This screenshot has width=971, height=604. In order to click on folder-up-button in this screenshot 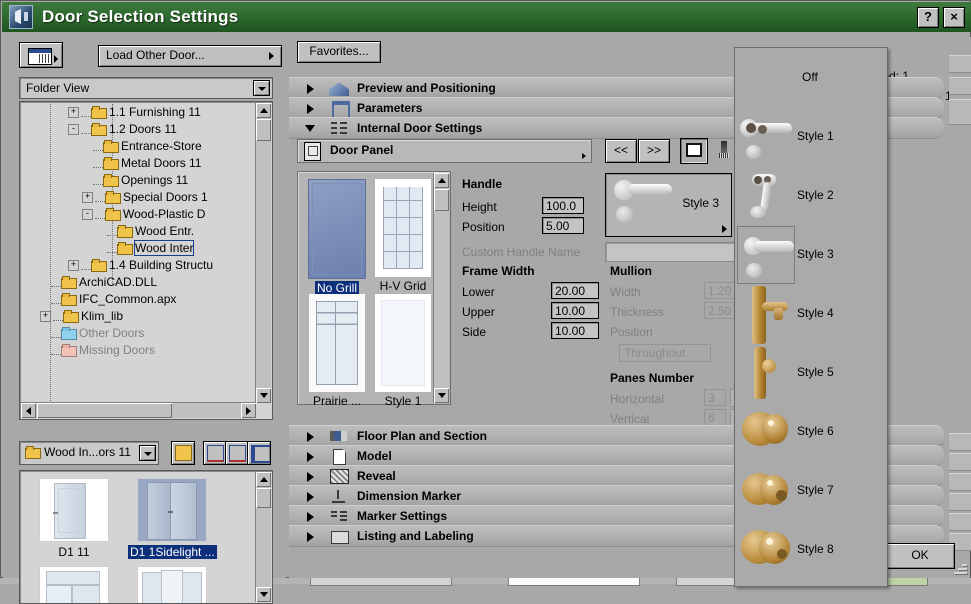, I will do `click(183, 453)`.